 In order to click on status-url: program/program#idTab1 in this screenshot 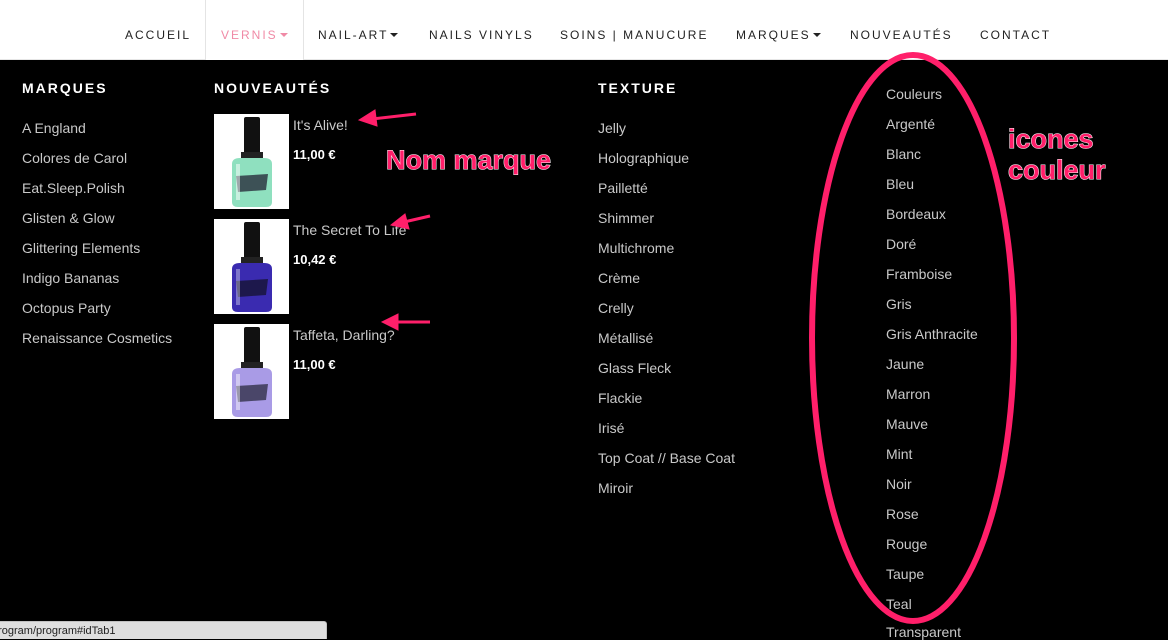, I will do `click(58, 631)`.